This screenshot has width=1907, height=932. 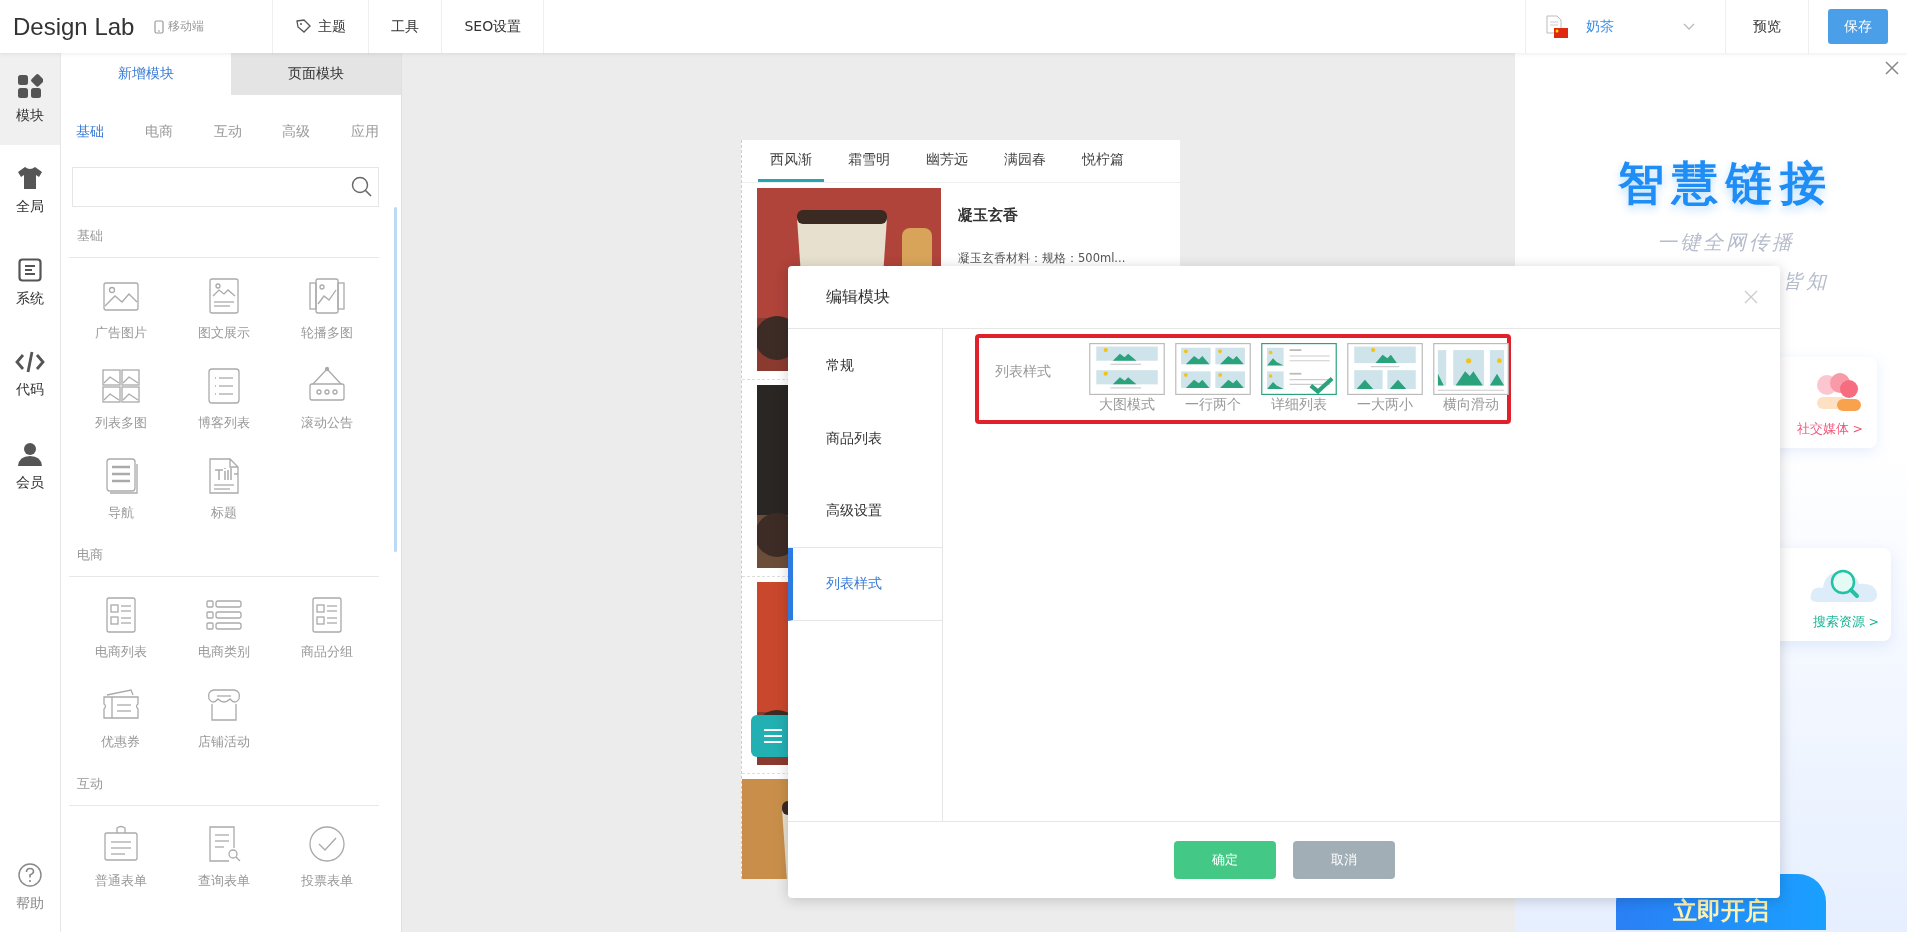 What do you see at coordinates (858, 297) in the screenshot?
I see `dialog-title: 编辑模块` at bounding box center [858, 297].